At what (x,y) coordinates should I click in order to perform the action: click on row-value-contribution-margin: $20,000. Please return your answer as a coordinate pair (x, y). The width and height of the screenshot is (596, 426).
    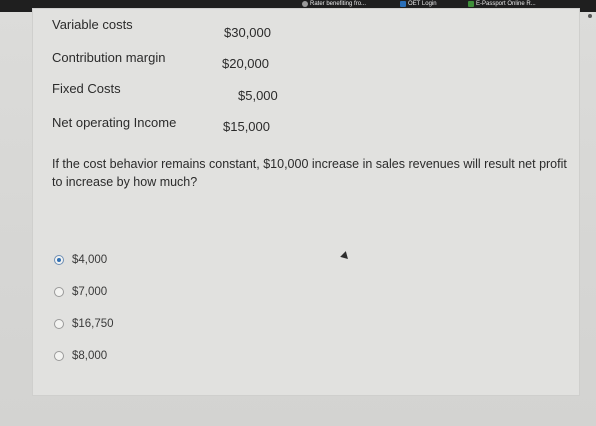
    Looking at the image, I should click on (245, 63).